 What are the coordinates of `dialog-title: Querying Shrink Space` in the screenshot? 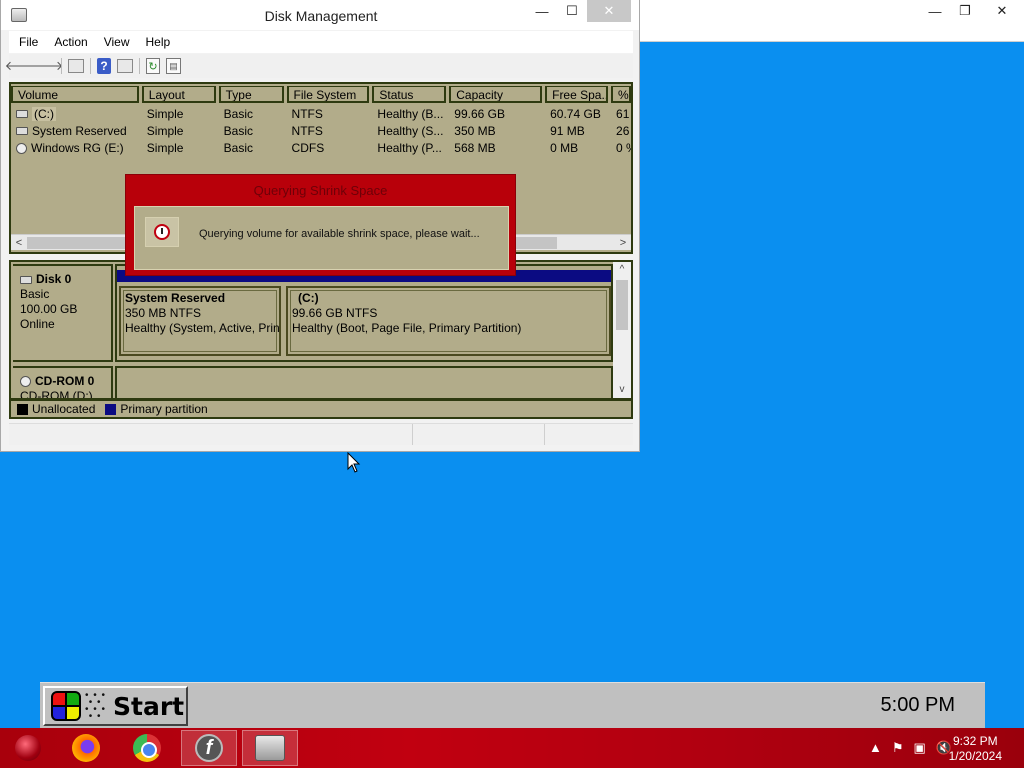 It's located at (320, 190).